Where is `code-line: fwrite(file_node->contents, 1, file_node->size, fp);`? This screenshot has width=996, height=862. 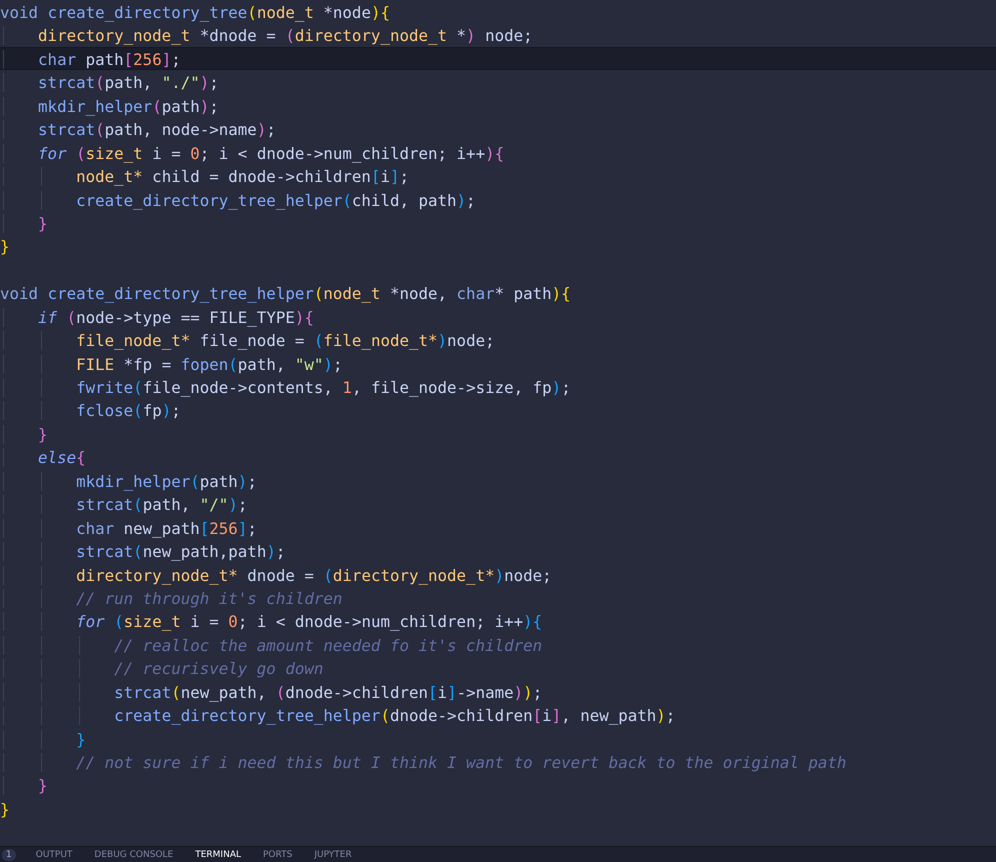 code-line: fwrite(file_node->contents, 1, file_node->size, fp); is located at coordinates (498, 386).